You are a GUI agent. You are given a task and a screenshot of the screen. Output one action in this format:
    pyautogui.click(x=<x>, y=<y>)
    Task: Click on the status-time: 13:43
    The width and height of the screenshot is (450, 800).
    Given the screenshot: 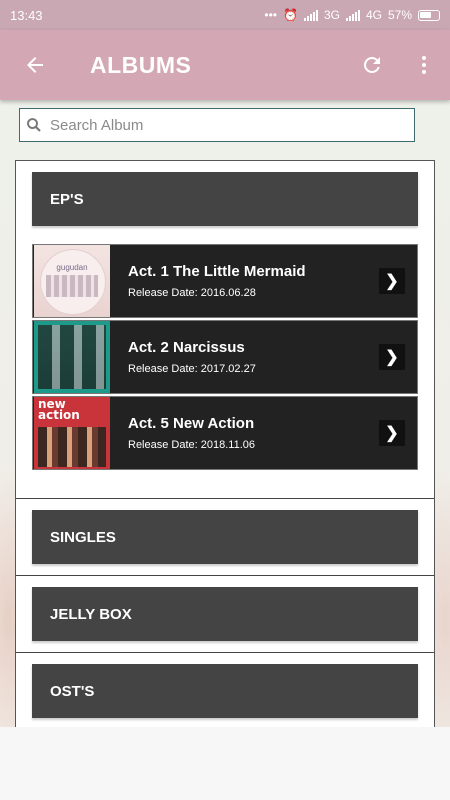 What is the action you would take?
    pyautogui.click(x=26, y=15)
    